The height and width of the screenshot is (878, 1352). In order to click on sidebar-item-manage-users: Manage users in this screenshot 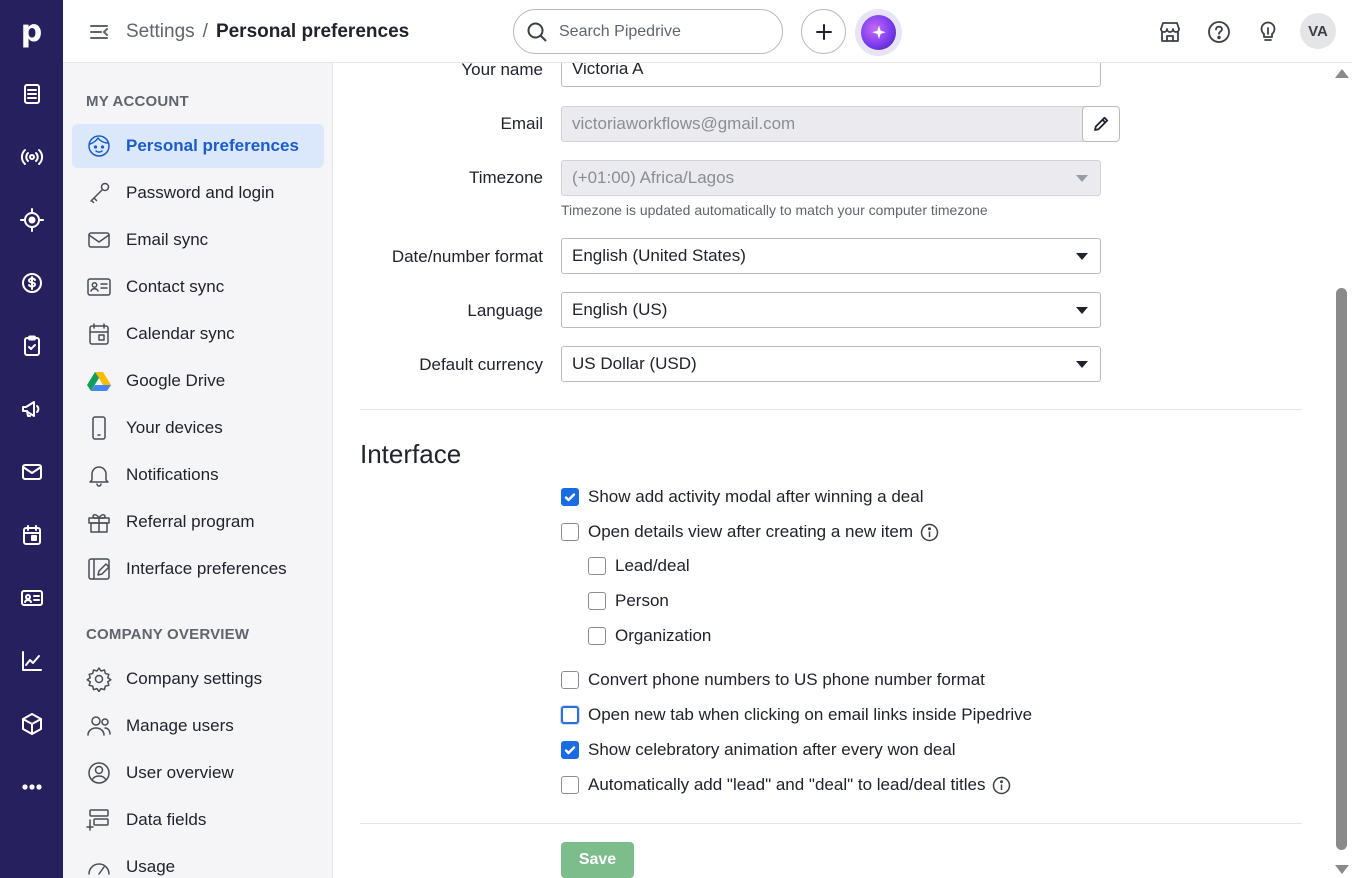, I will do `click(198, 726)`.